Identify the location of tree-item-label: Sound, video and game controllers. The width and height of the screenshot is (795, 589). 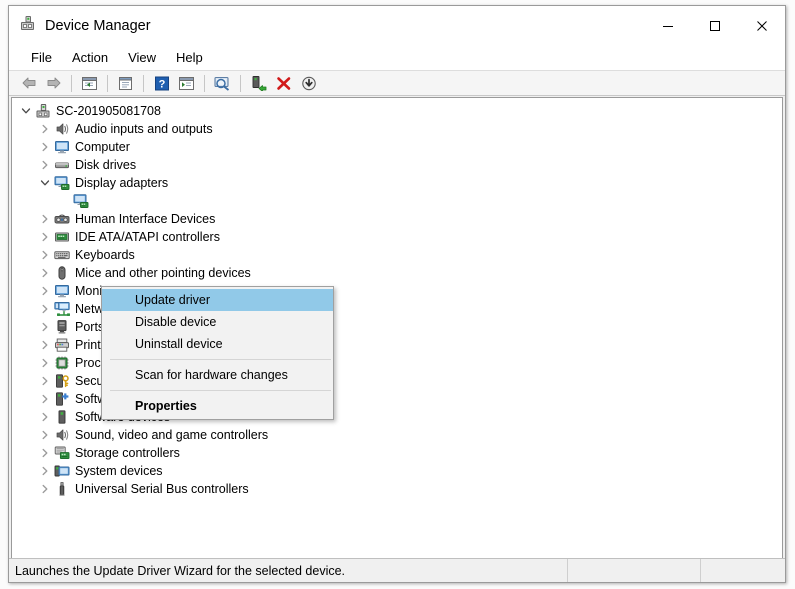
(172, 434).